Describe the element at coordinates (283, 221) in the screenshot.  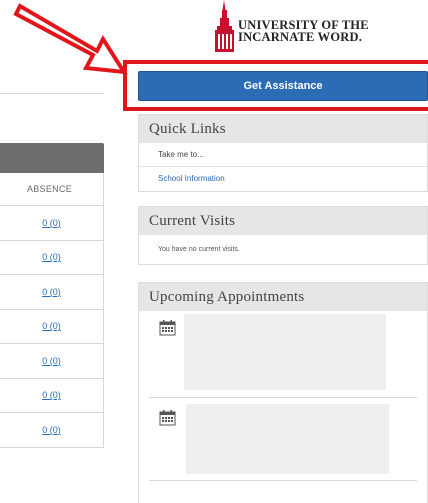
I see `current-visits-title: Current Visits` at that location.